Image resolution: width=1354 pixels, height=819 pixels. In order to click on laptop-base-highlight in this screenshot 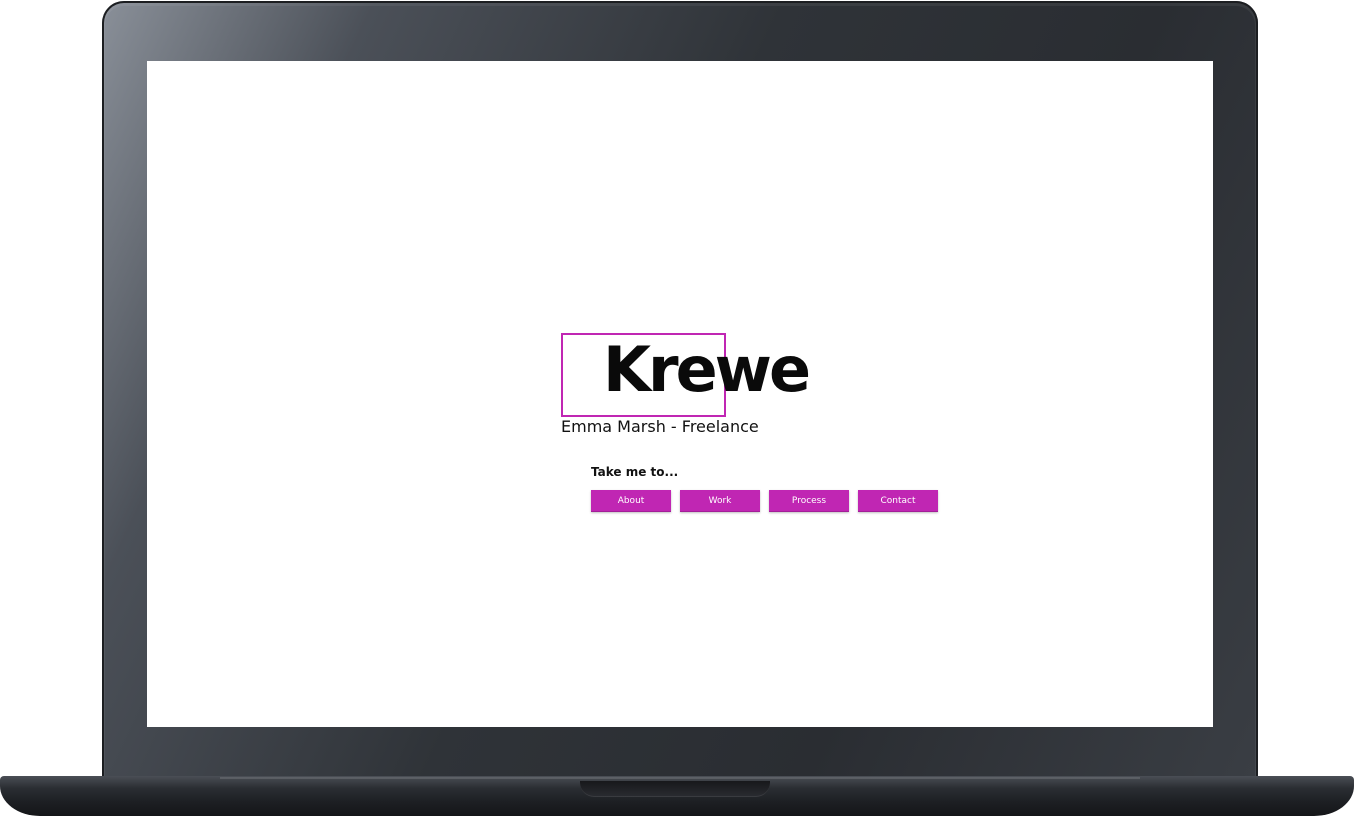, I will do `click(680, 778)`.